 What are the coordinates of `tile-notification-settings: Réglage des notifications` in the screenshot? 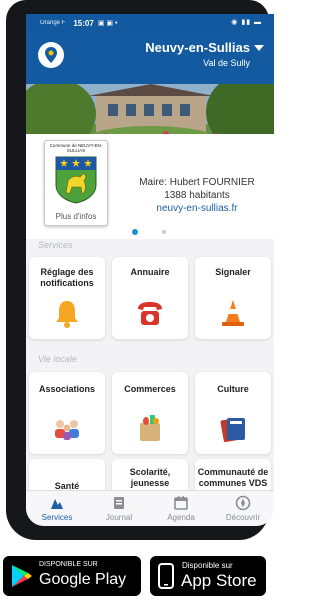 It's located at (67, 298).